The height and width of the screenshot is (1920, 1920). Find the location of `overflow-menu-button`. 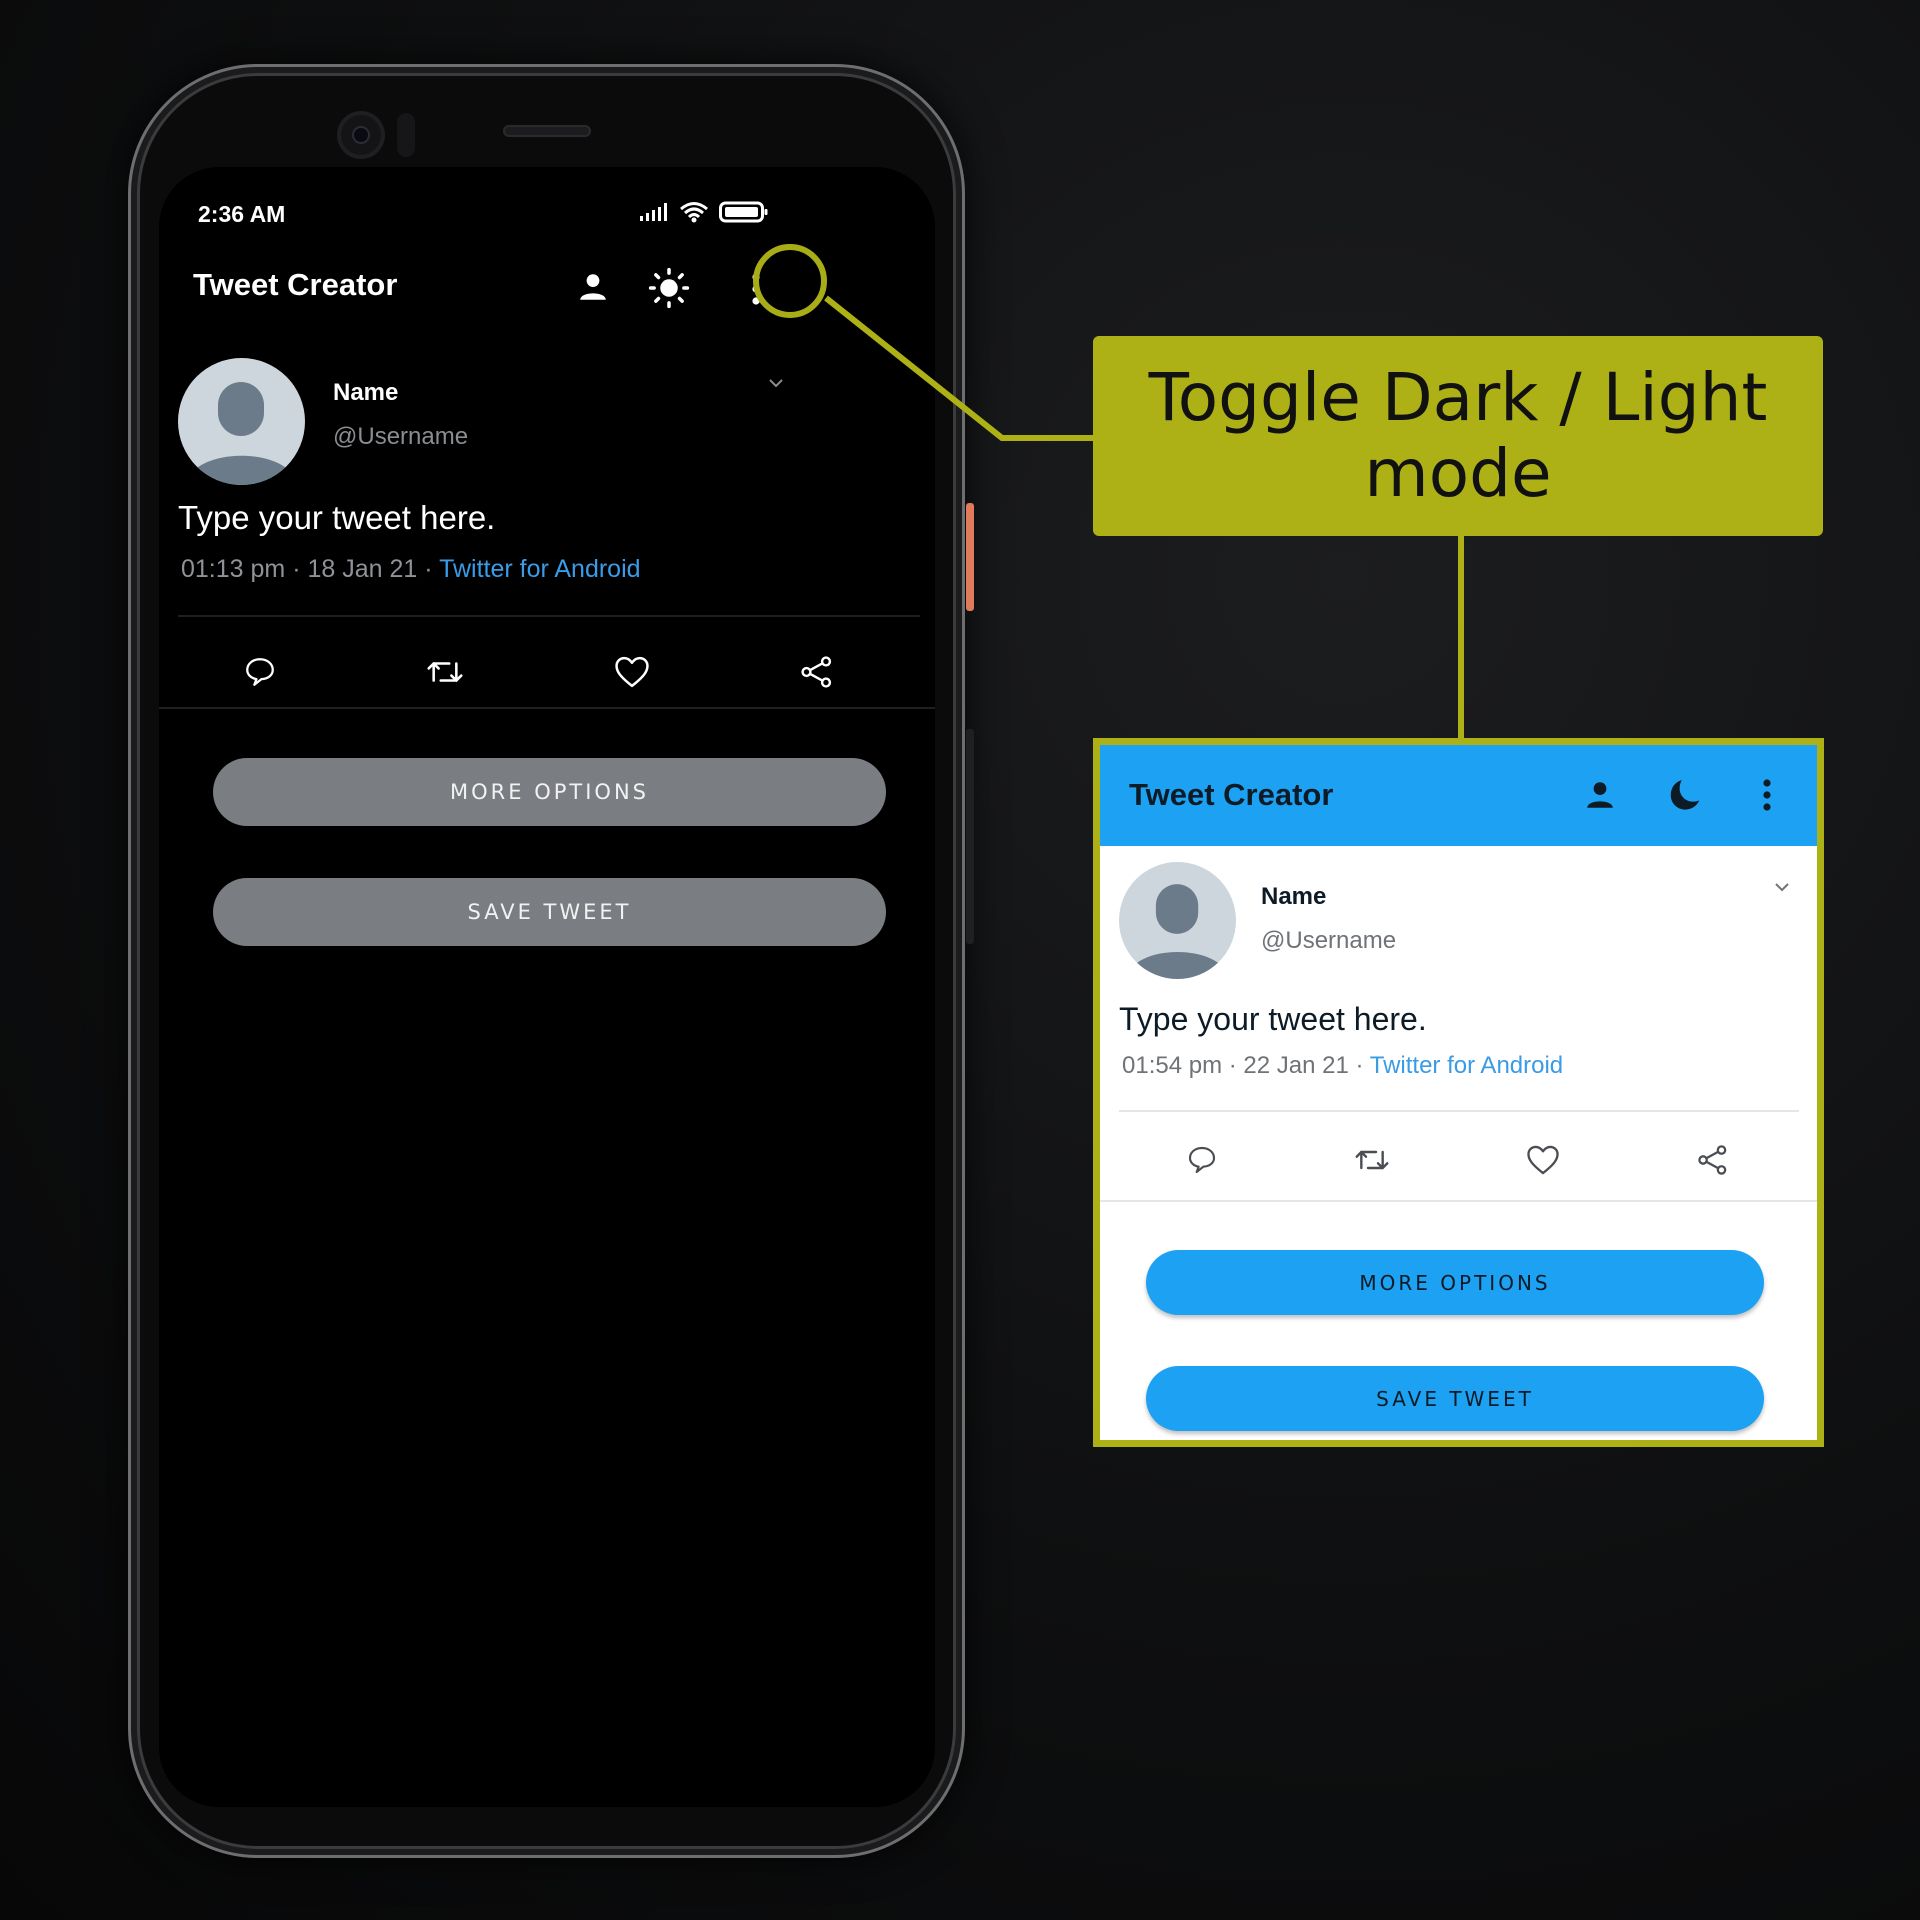

overflow-menu-button is located at coordinates (1767, 795).